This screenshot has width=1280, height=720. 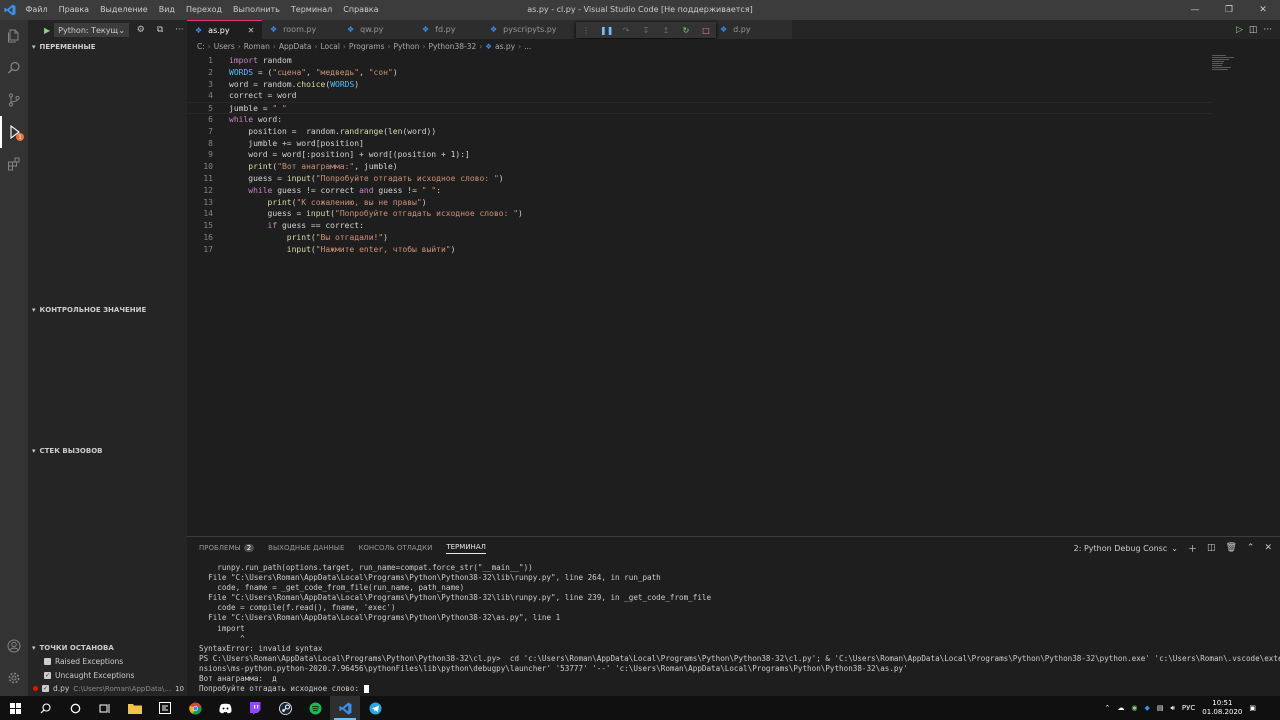 What do you see at coordinates (1188, 708) in the screenshot?
I see `language-indicator: РУС` at bounding box center [1188, 708].